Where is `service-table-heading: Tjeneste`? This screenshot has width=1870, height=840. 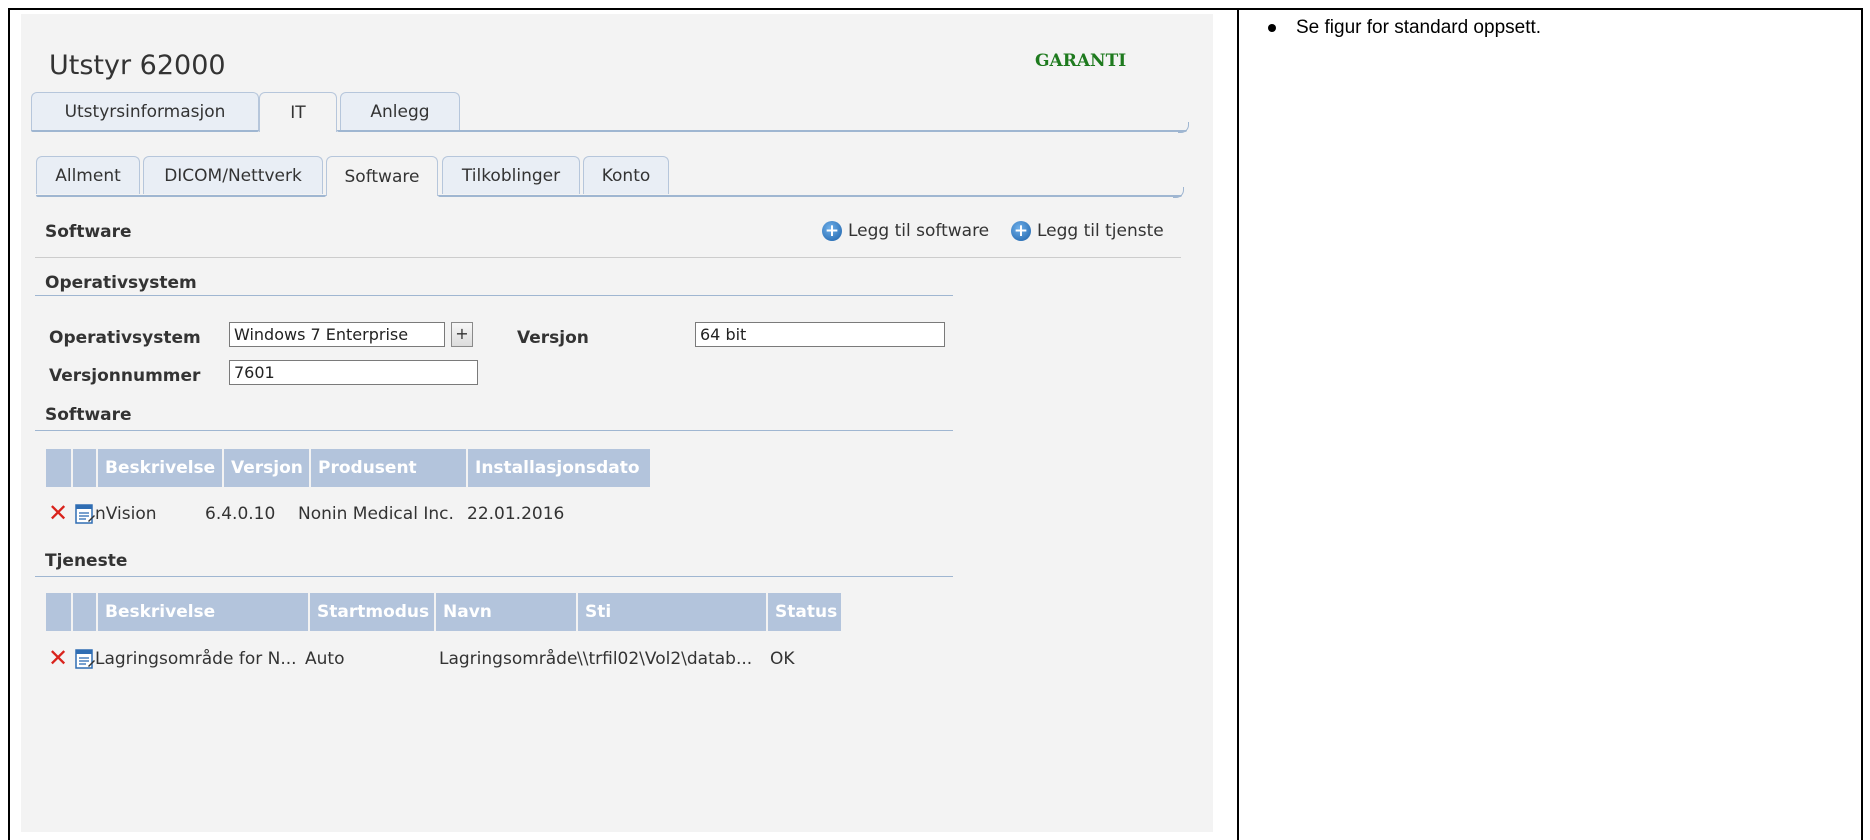 service-table-heading: Tjeneste is located at coordinates (86, 561).